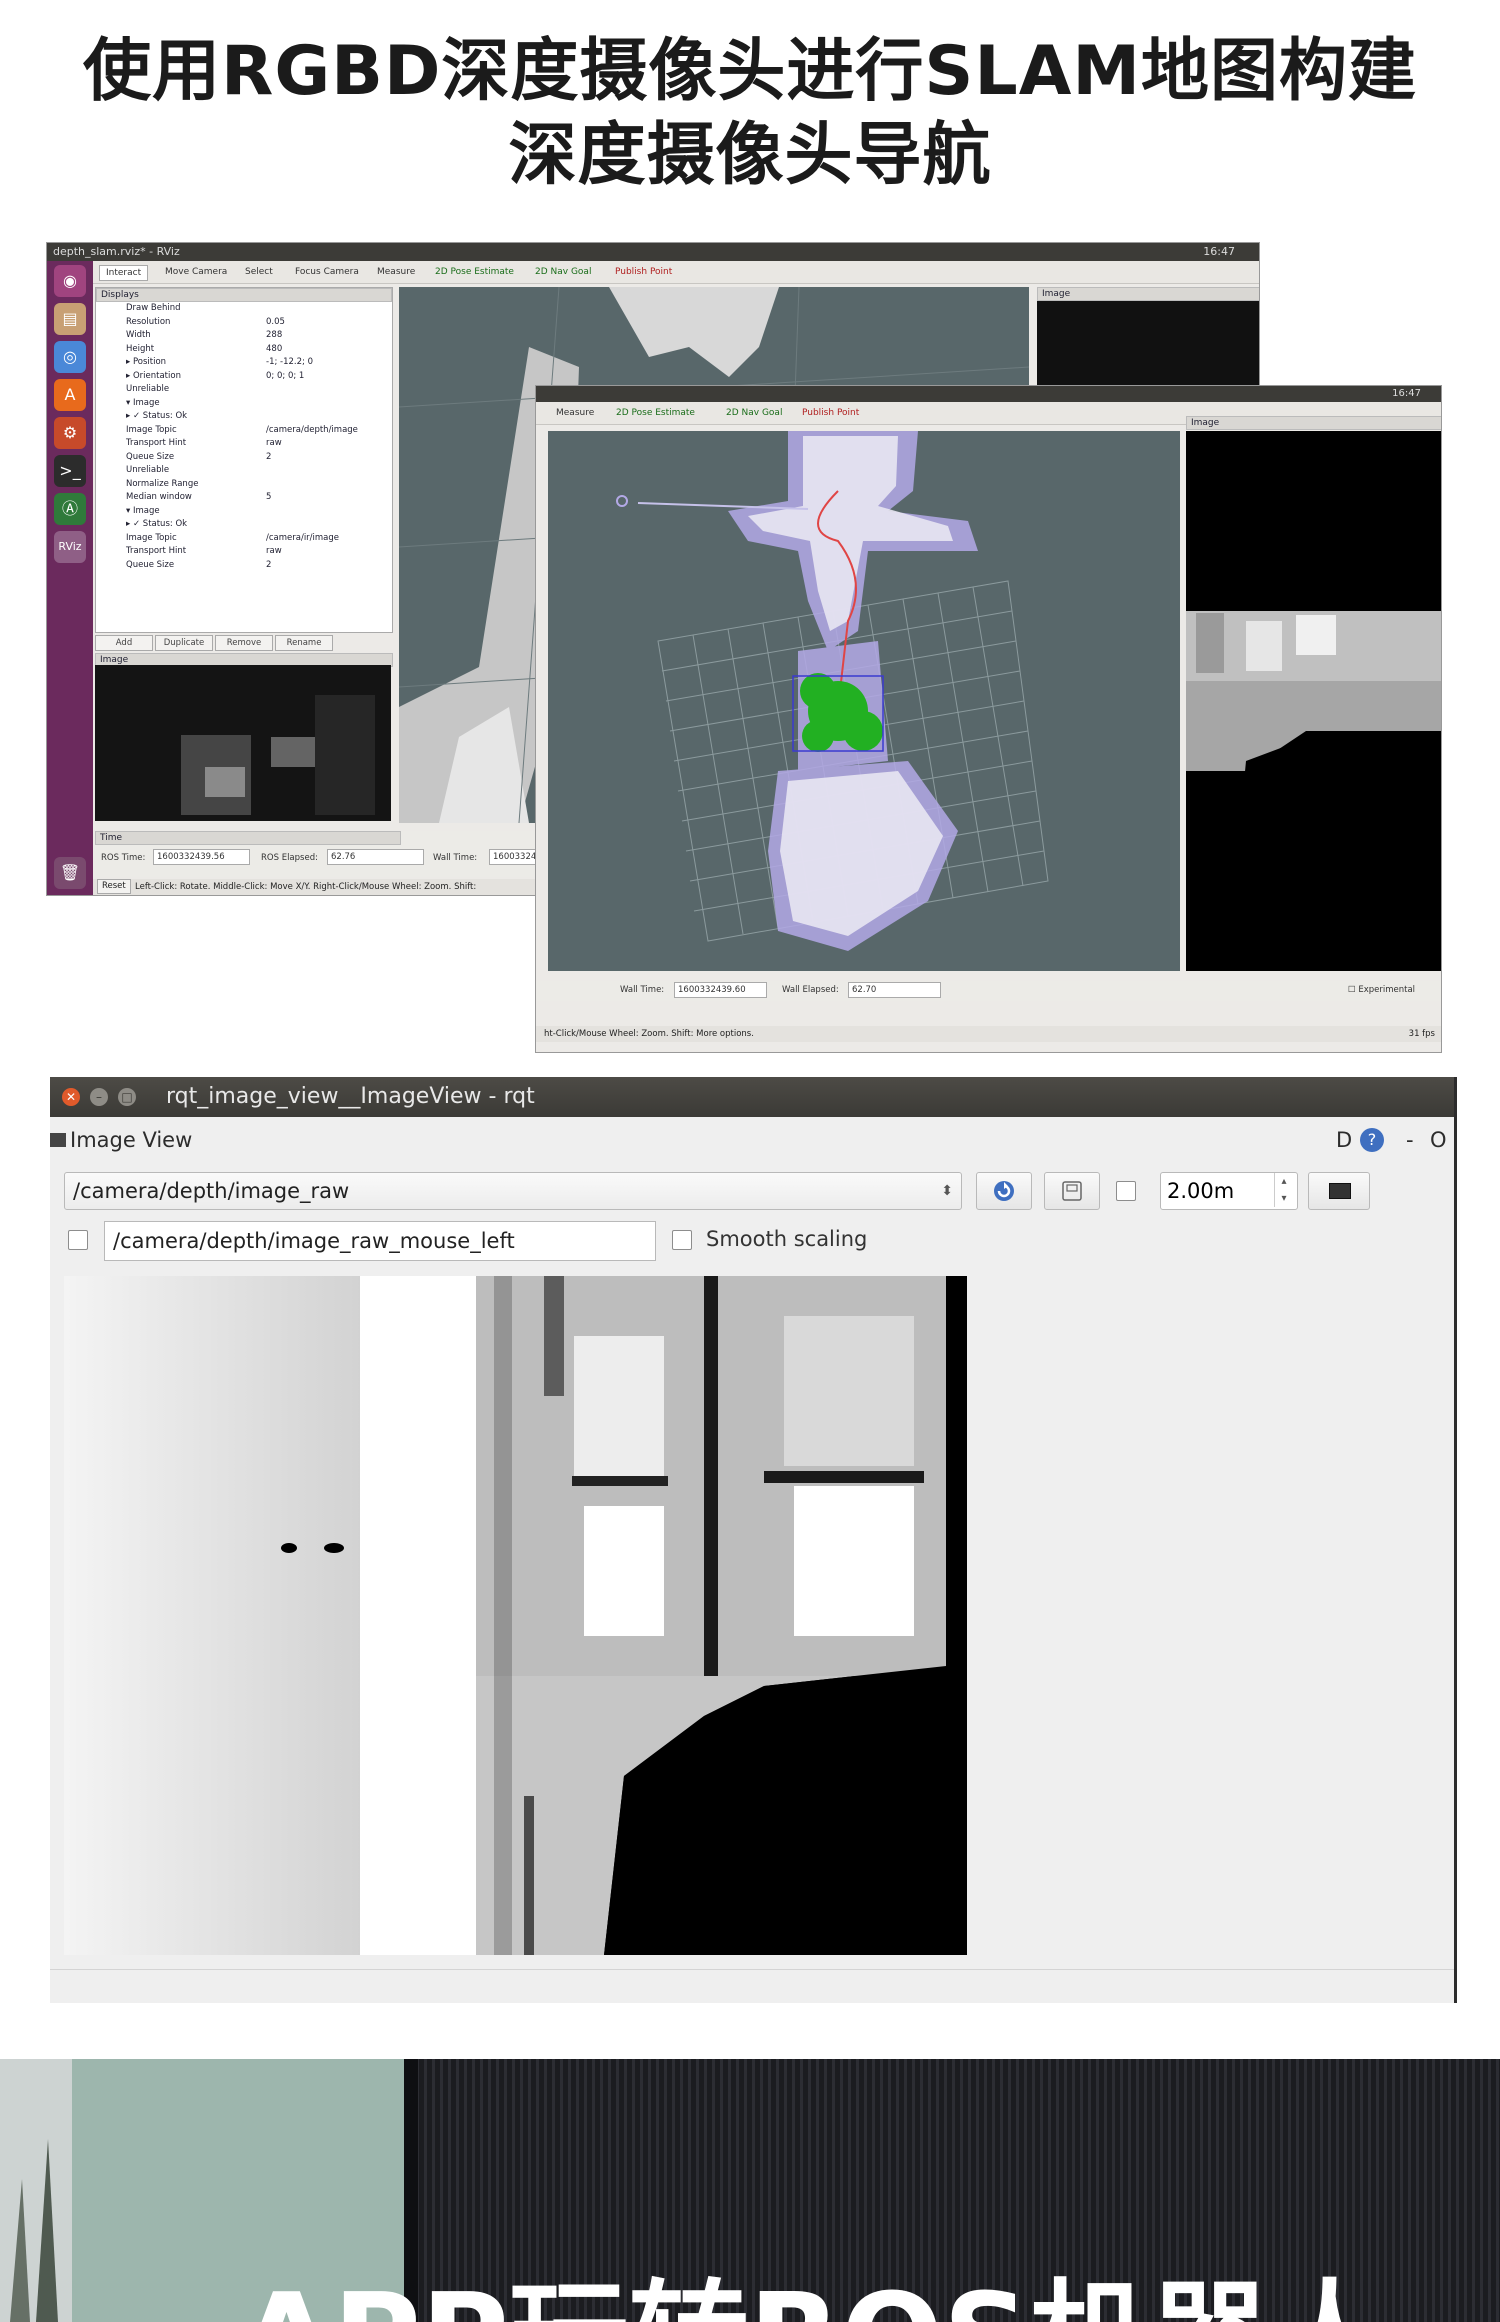  What do you see at coordinates (830, 413) in the screenshot?
I see `tool2-publish-point: Publish Point` at bounding box center [830, 413].